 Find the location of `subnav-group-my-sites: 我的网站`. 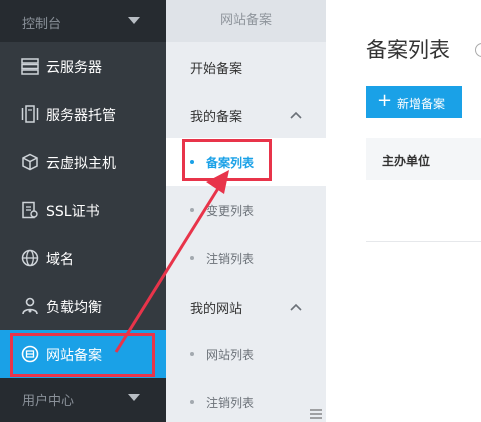

subnav-group-my-sites: 我的网站 is located at coordinates (246, 306).